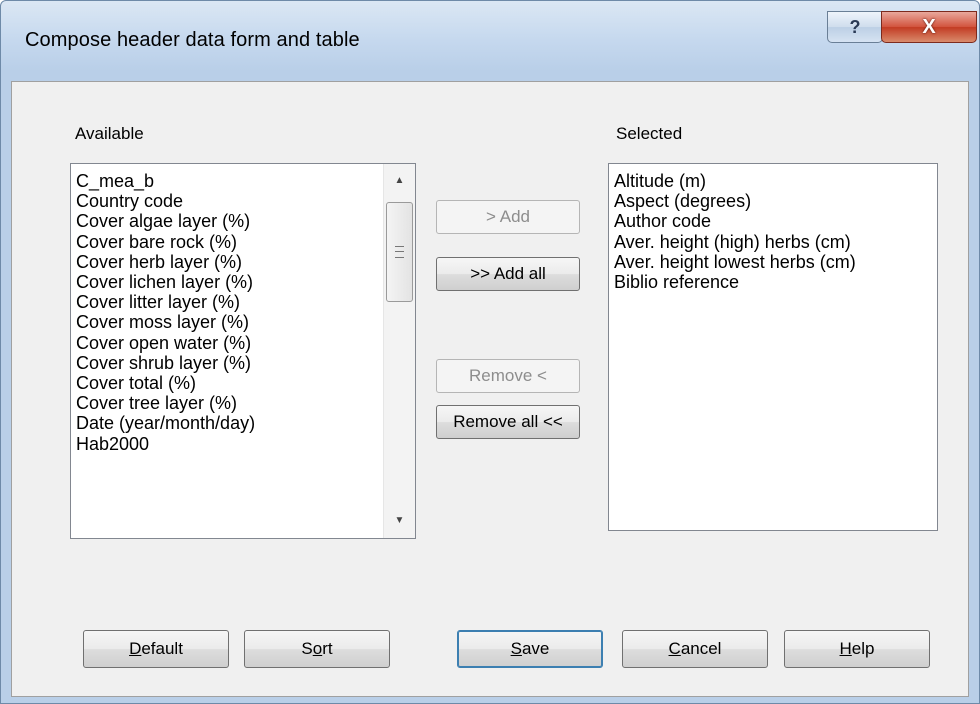  I want to click on sort-button: So rt, so click(317, 649).